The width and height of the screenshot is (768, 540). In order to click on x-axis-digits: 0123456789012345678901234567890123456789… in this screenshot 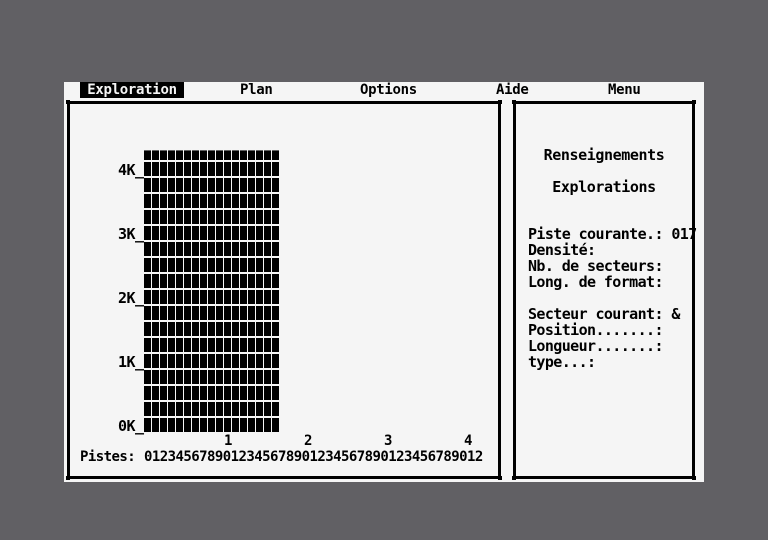, I will do `click(313, 457)`.